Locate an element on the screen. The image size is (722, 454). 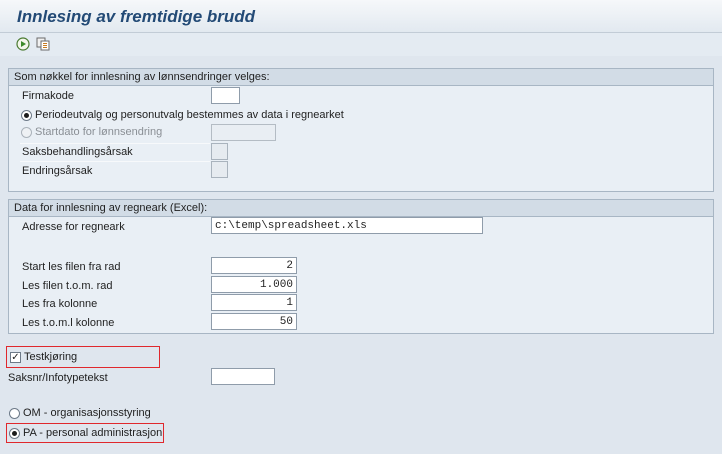
execute-icon is located at coordinates (23, 44).